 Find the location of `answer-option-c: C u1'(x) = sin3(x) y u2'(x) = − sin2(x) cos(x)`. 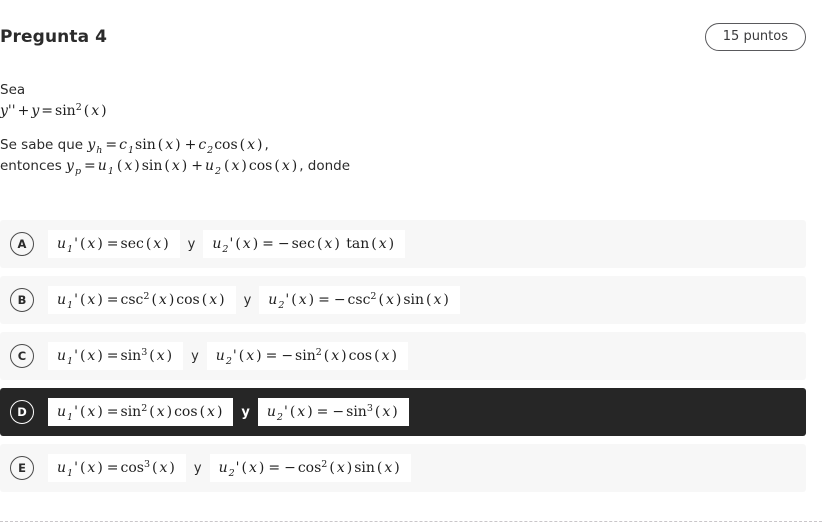

answer-option-c: C u1'(x) = sin3(x) y u2'(x) = − sin2(x) cos(x) is located at coordinates (403, 356).